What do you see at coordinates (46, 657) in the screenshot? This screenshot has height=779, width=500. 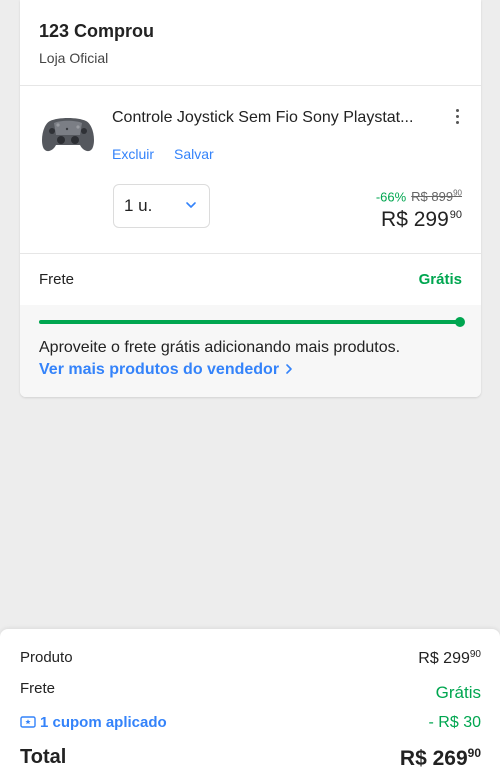 I see `summary-product-label: Produto` at bounding box center [46, 657].